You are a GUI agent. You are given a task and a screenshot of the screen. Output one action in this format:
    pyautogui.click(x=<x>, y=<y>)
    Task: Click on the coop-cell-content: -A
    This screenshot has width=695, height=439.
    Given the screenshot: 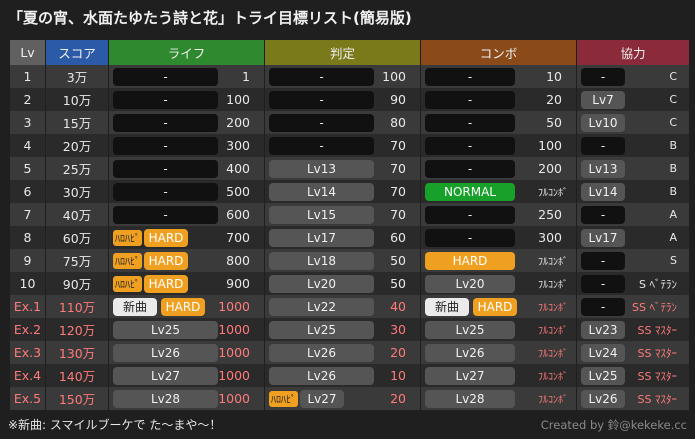 What is the action you would take?
    pyautogui.click(x=633, y=214)
    